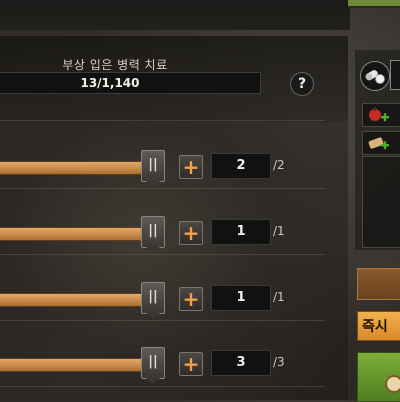 This screenshot has width=400, height=402. I want to click on help-icon: ?, so click(302, 84).